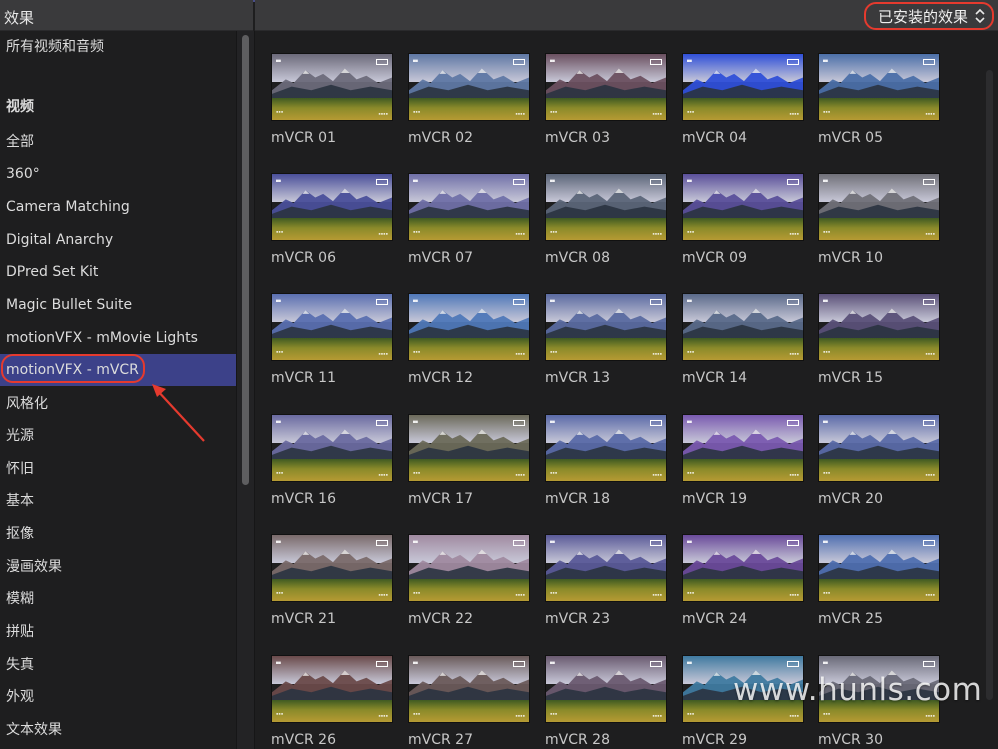 This screenshot has width=998, height=749. Describe the element at coordinates (743, 460) in the screenshot. I see `effect-tile: ■■ ▪▪▪ ▪▪▪▪ mVCR 19` at that location.